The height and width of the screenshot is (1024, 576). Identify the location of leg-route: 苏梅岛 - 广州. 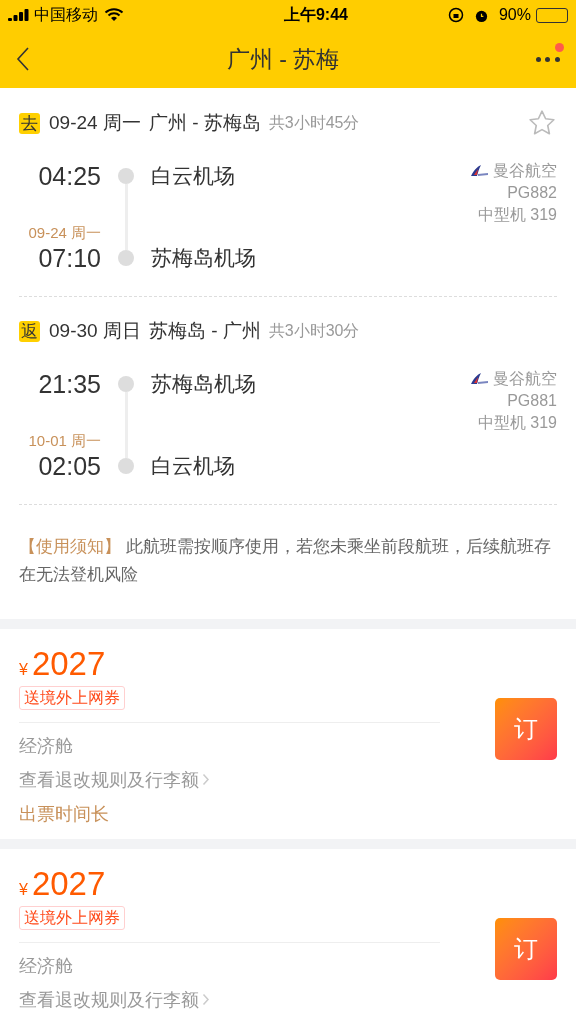
(204, 331).